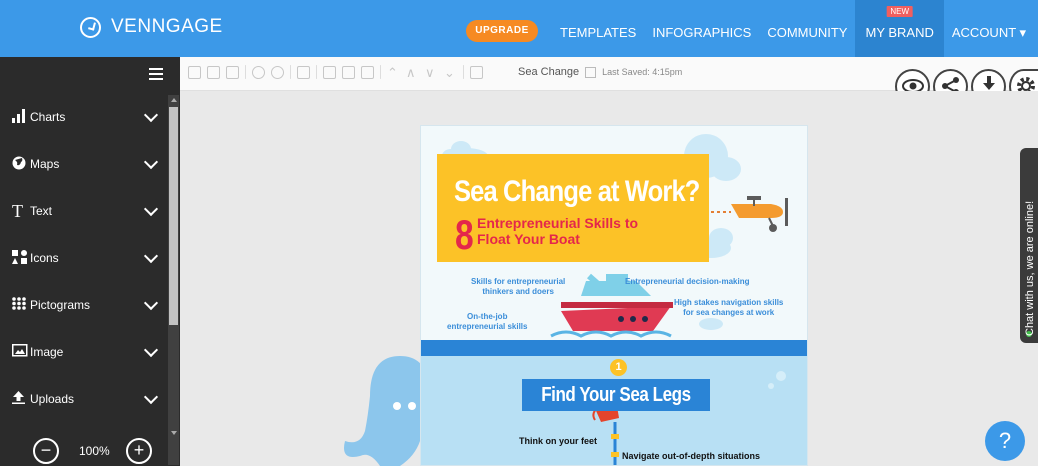  I want to click on sidebar-item-maps: Maps, so click(84, 164).